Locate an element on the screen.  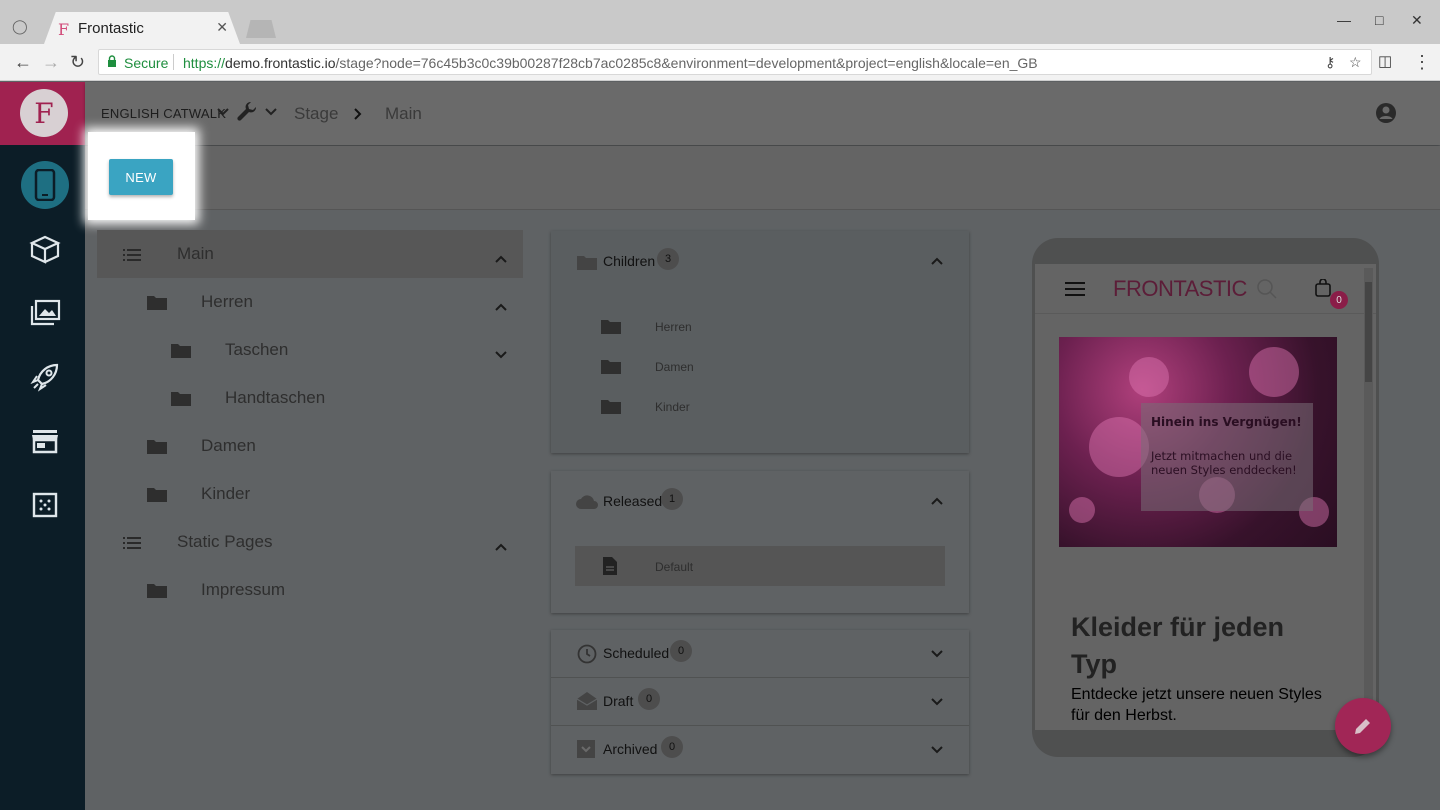
tree-item: Damen is located at coordinates (310, 446).